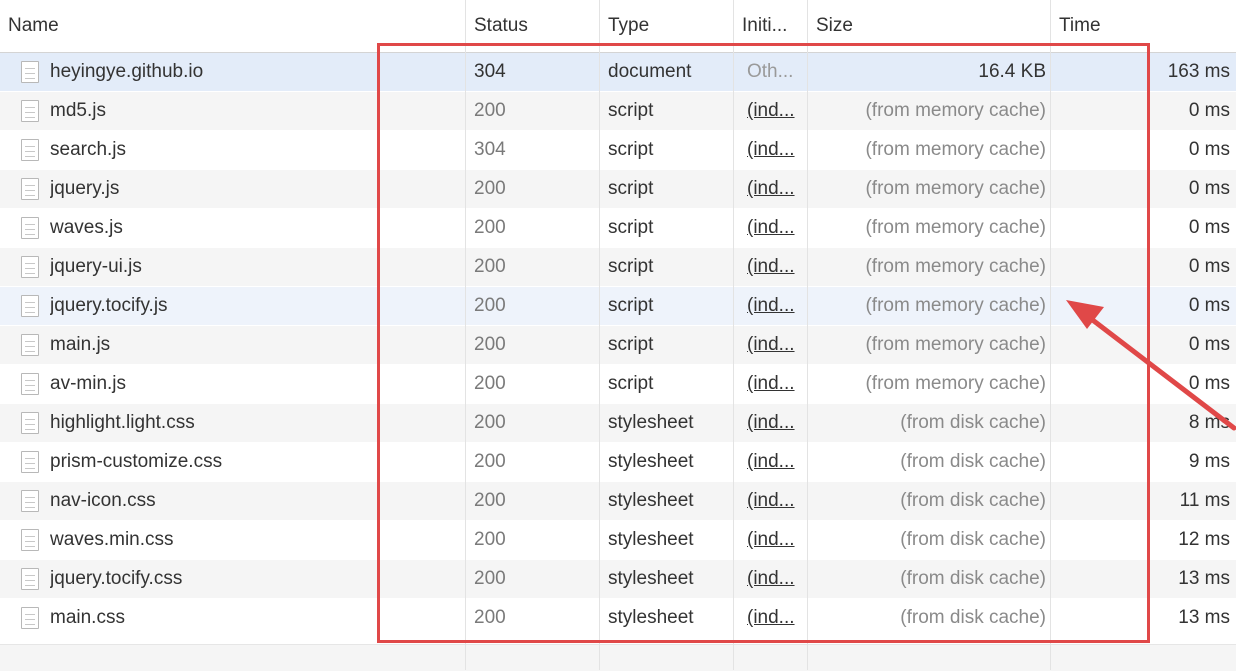  What do you see at coordinates (1204, 500) in the screenshot?
I see `request-time: 11 ms` at bounding box center [1204, 500].